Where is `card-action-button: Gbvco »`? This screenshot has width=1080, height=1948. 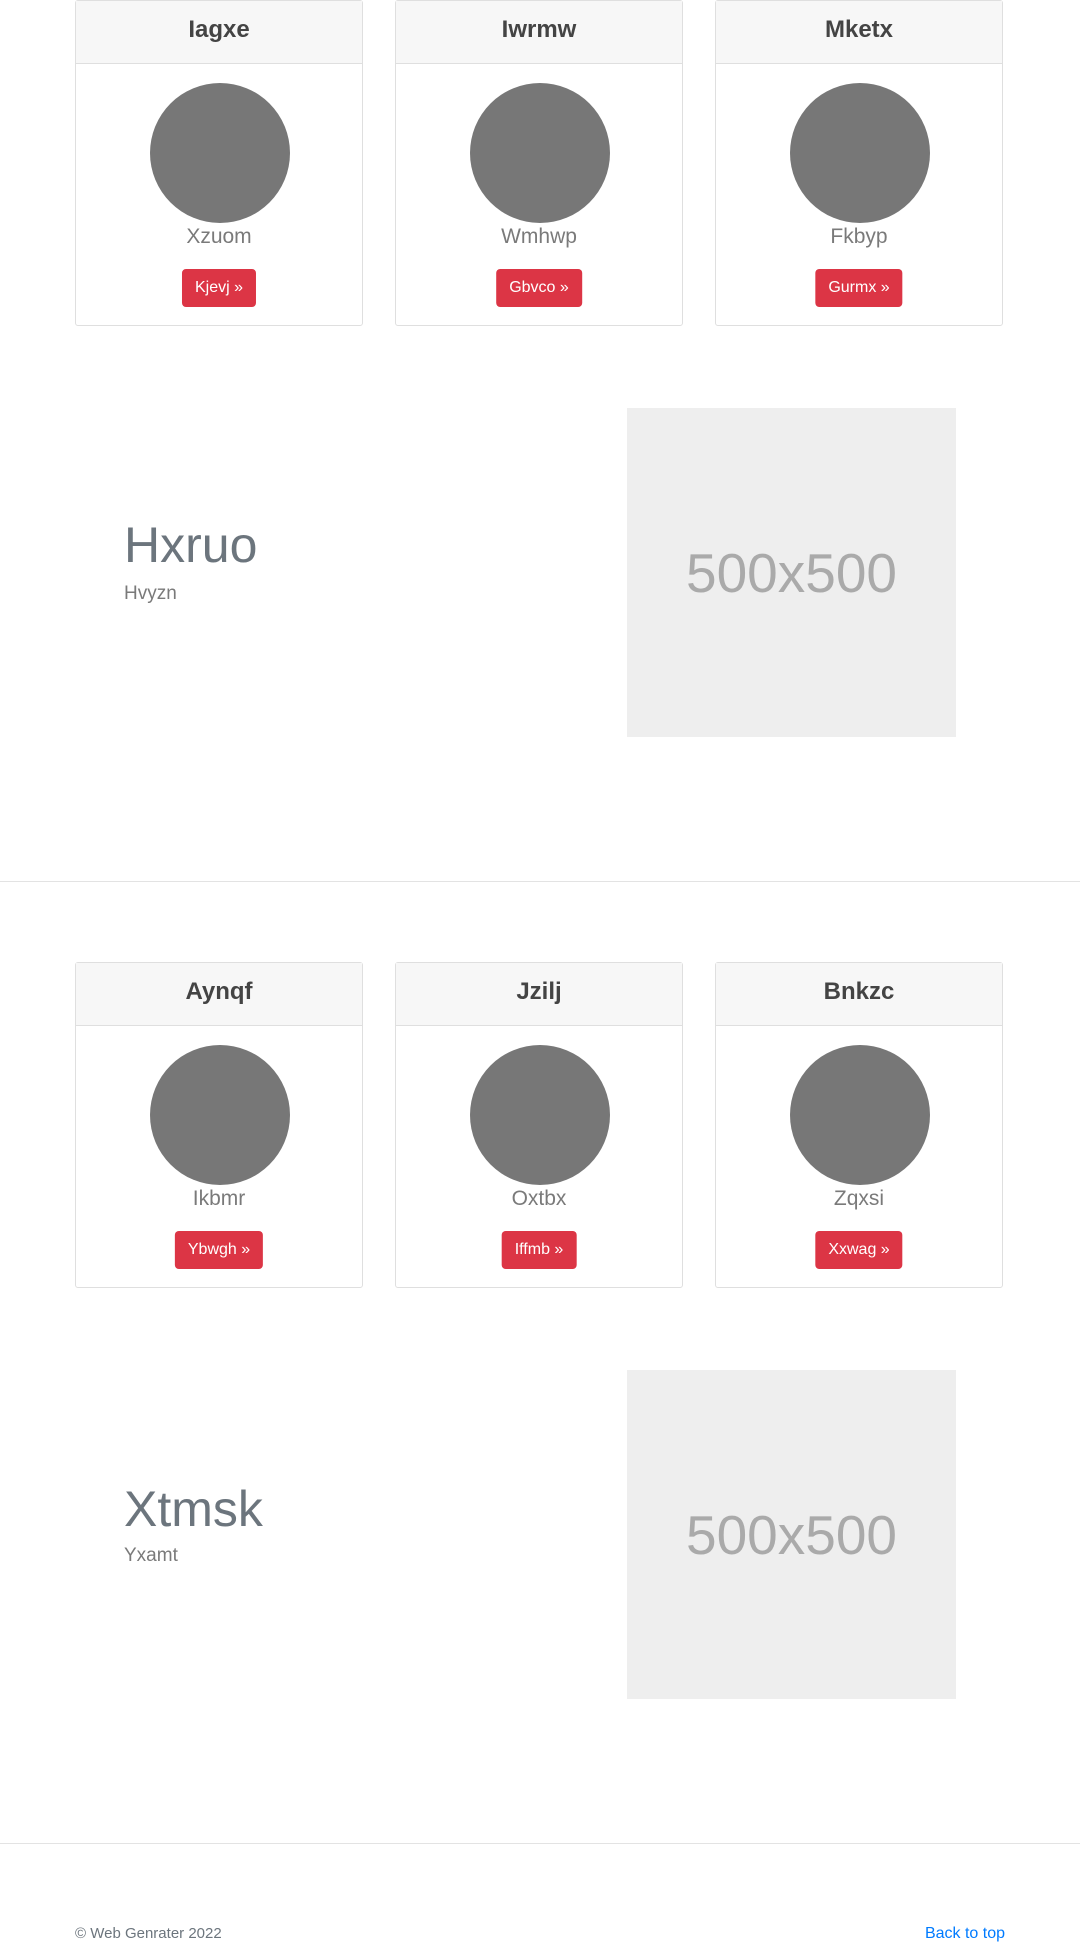
card-action-button: Gbvco » is located at coordinates (539, 288).